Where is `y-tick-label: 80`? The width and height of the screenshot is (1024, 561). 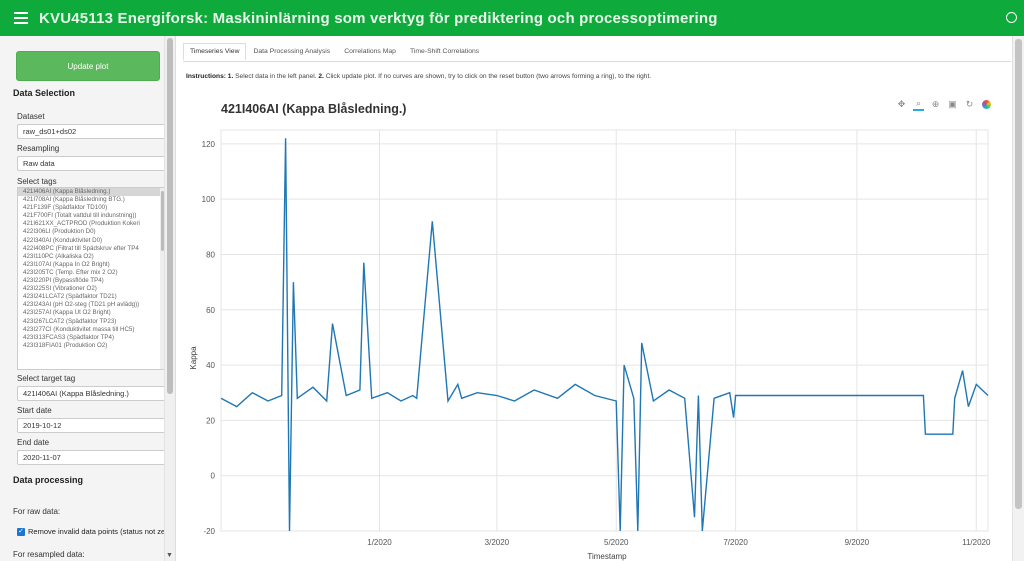
y-tick-label: 80 is located at coordinates (210, 254).